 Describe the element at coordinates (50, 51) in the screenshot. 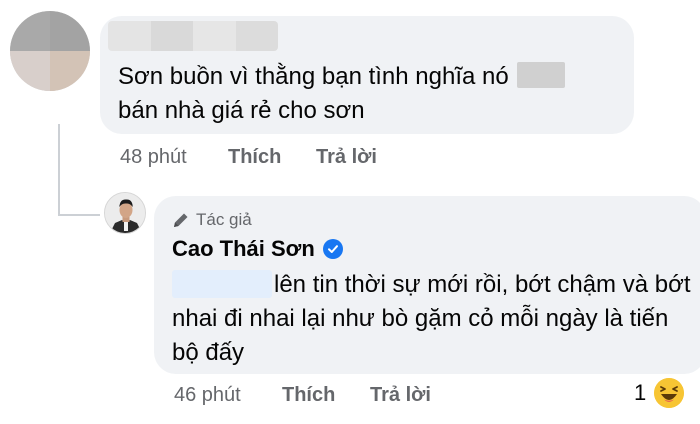

I see `commenter-avatar-blurred` at that location.